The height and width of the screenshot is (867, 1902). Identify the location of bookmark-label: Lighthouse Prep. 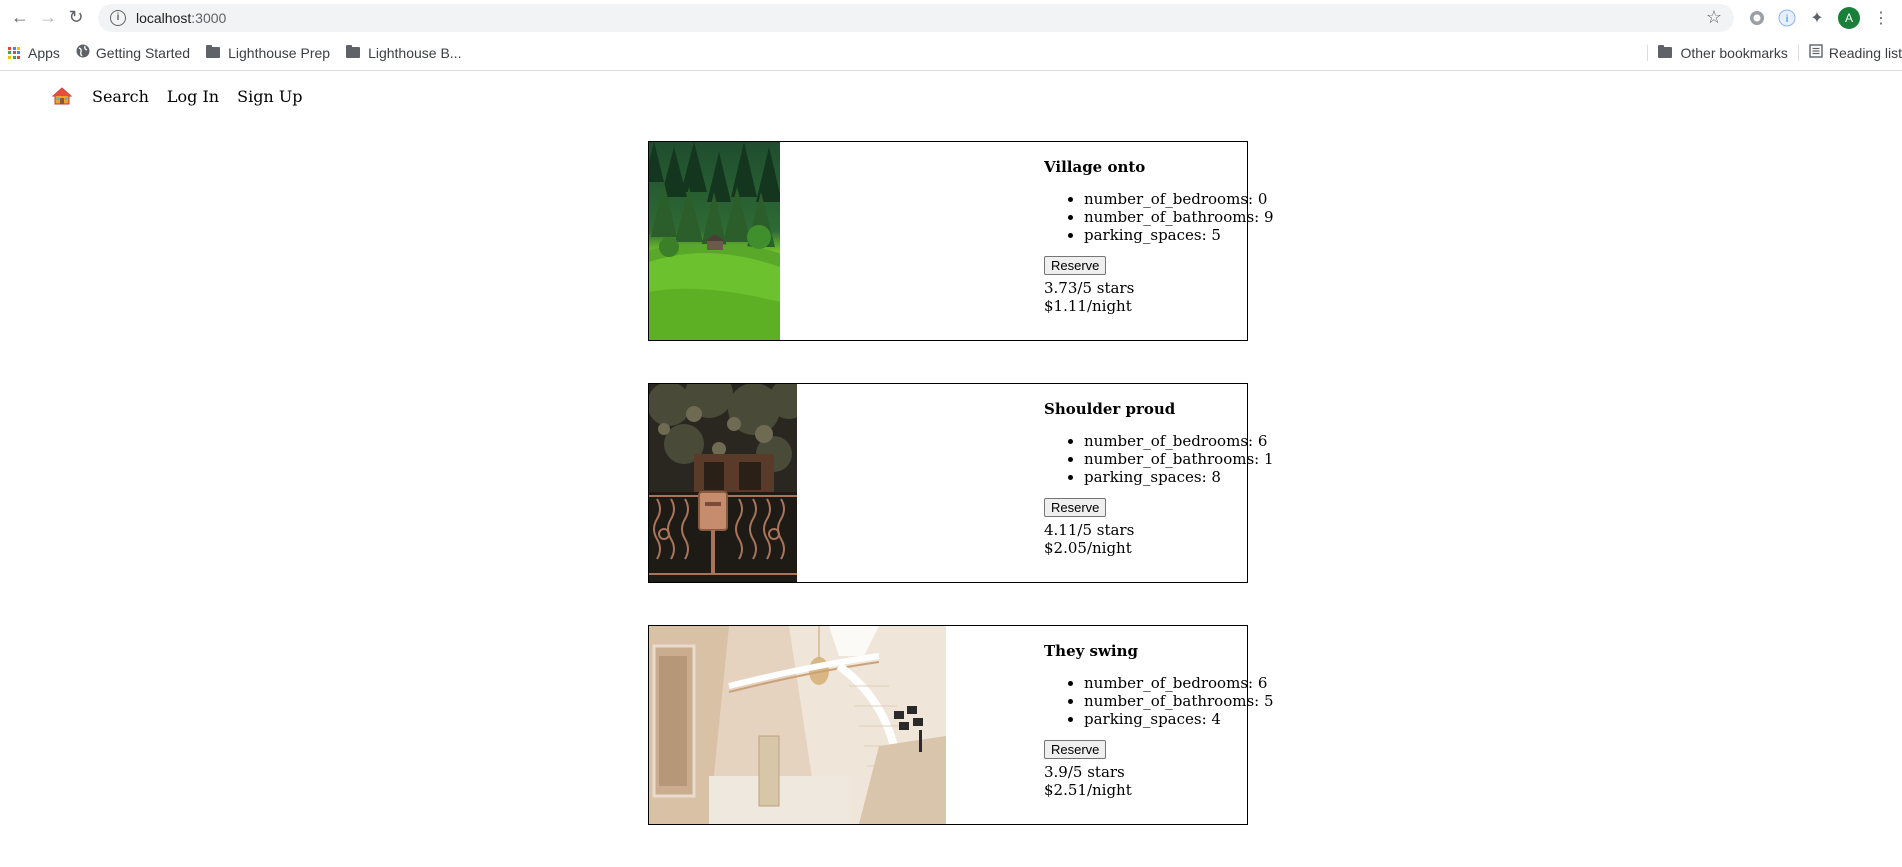
(279, 52).